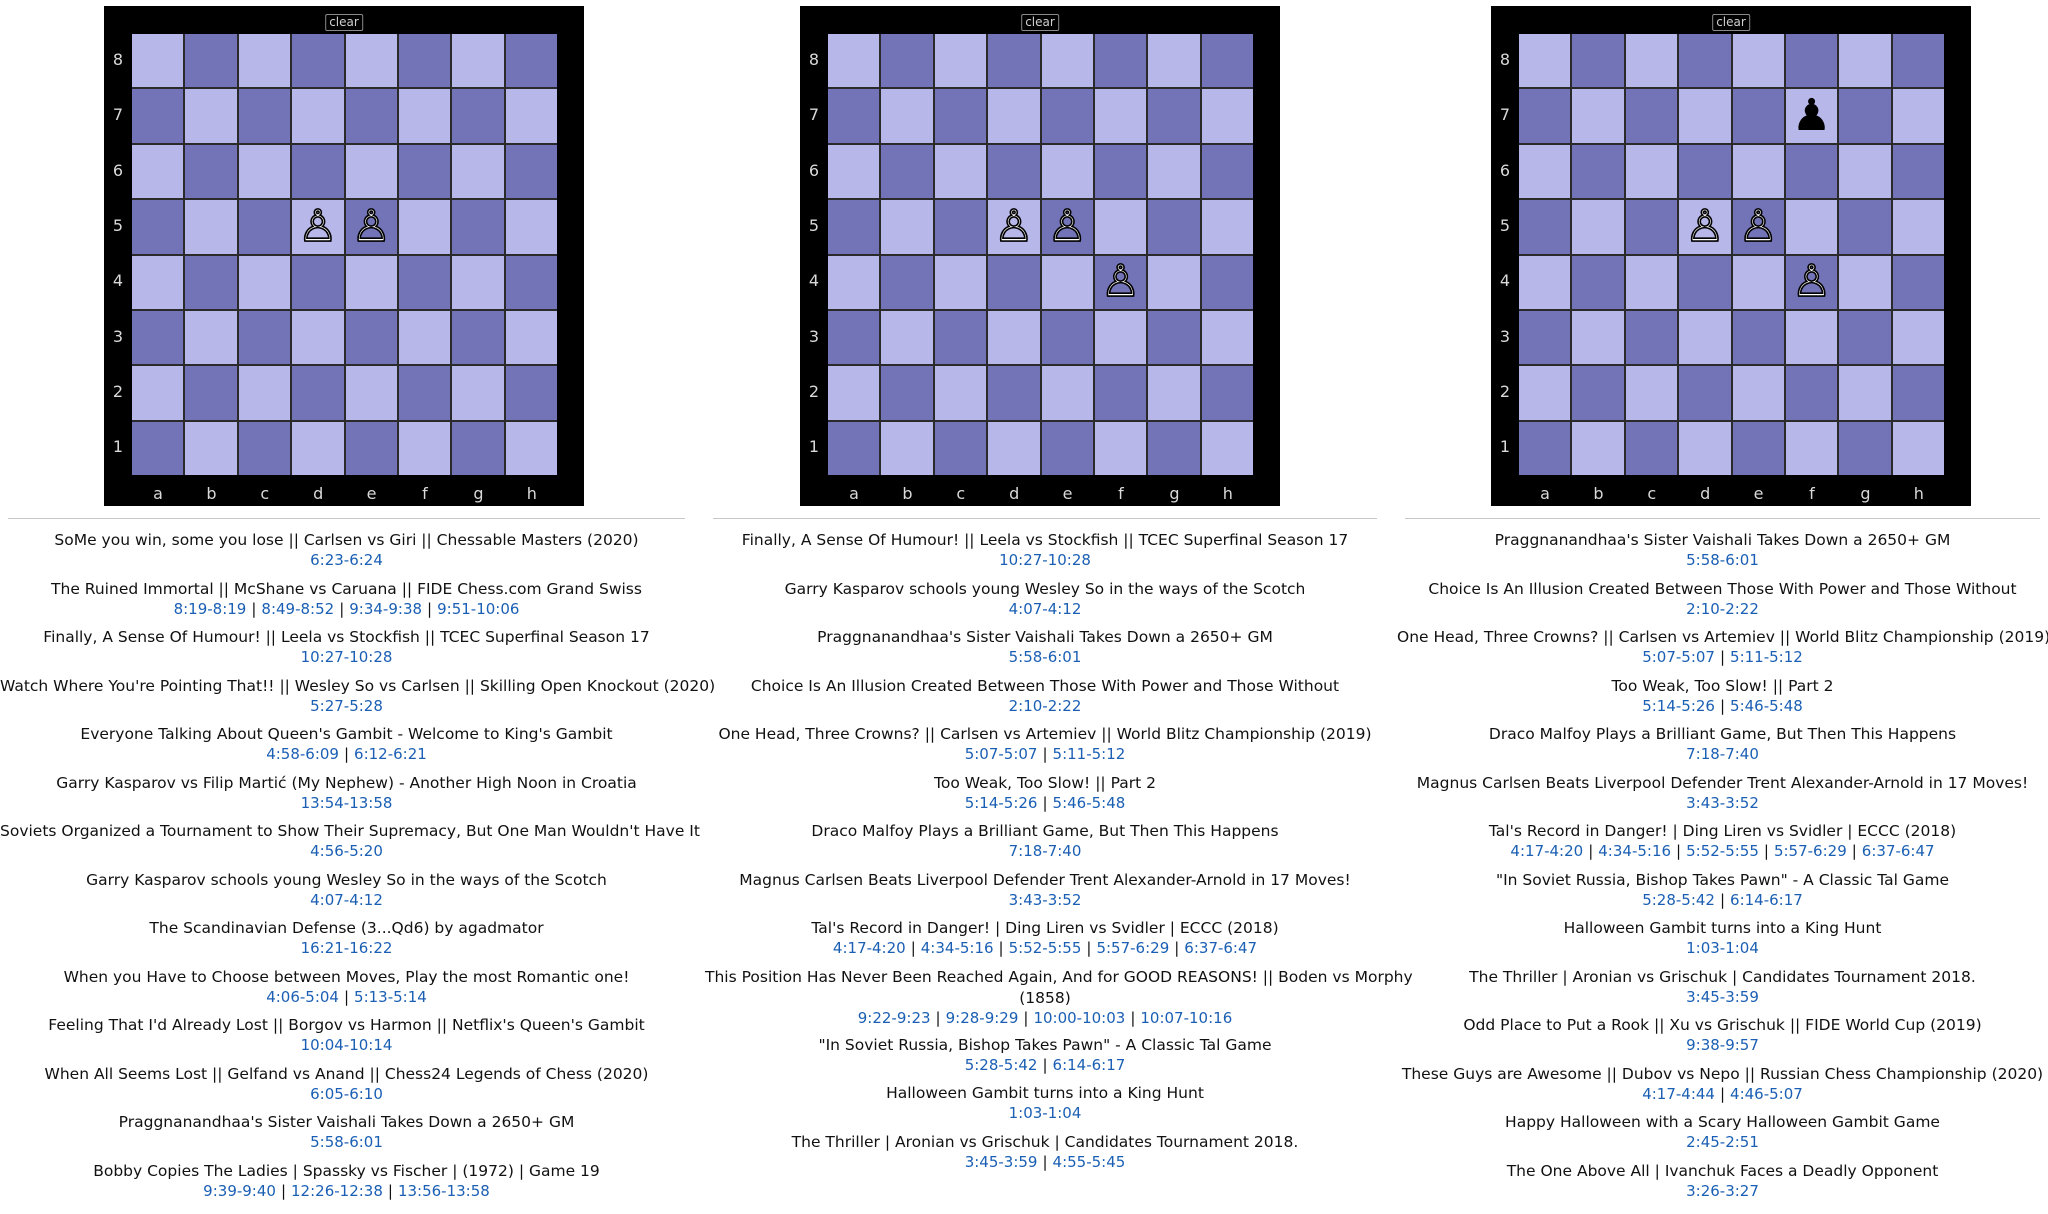 The height and width of the screenshot is (1214, 2048). I want to click on square-g3, so click(478, 337).